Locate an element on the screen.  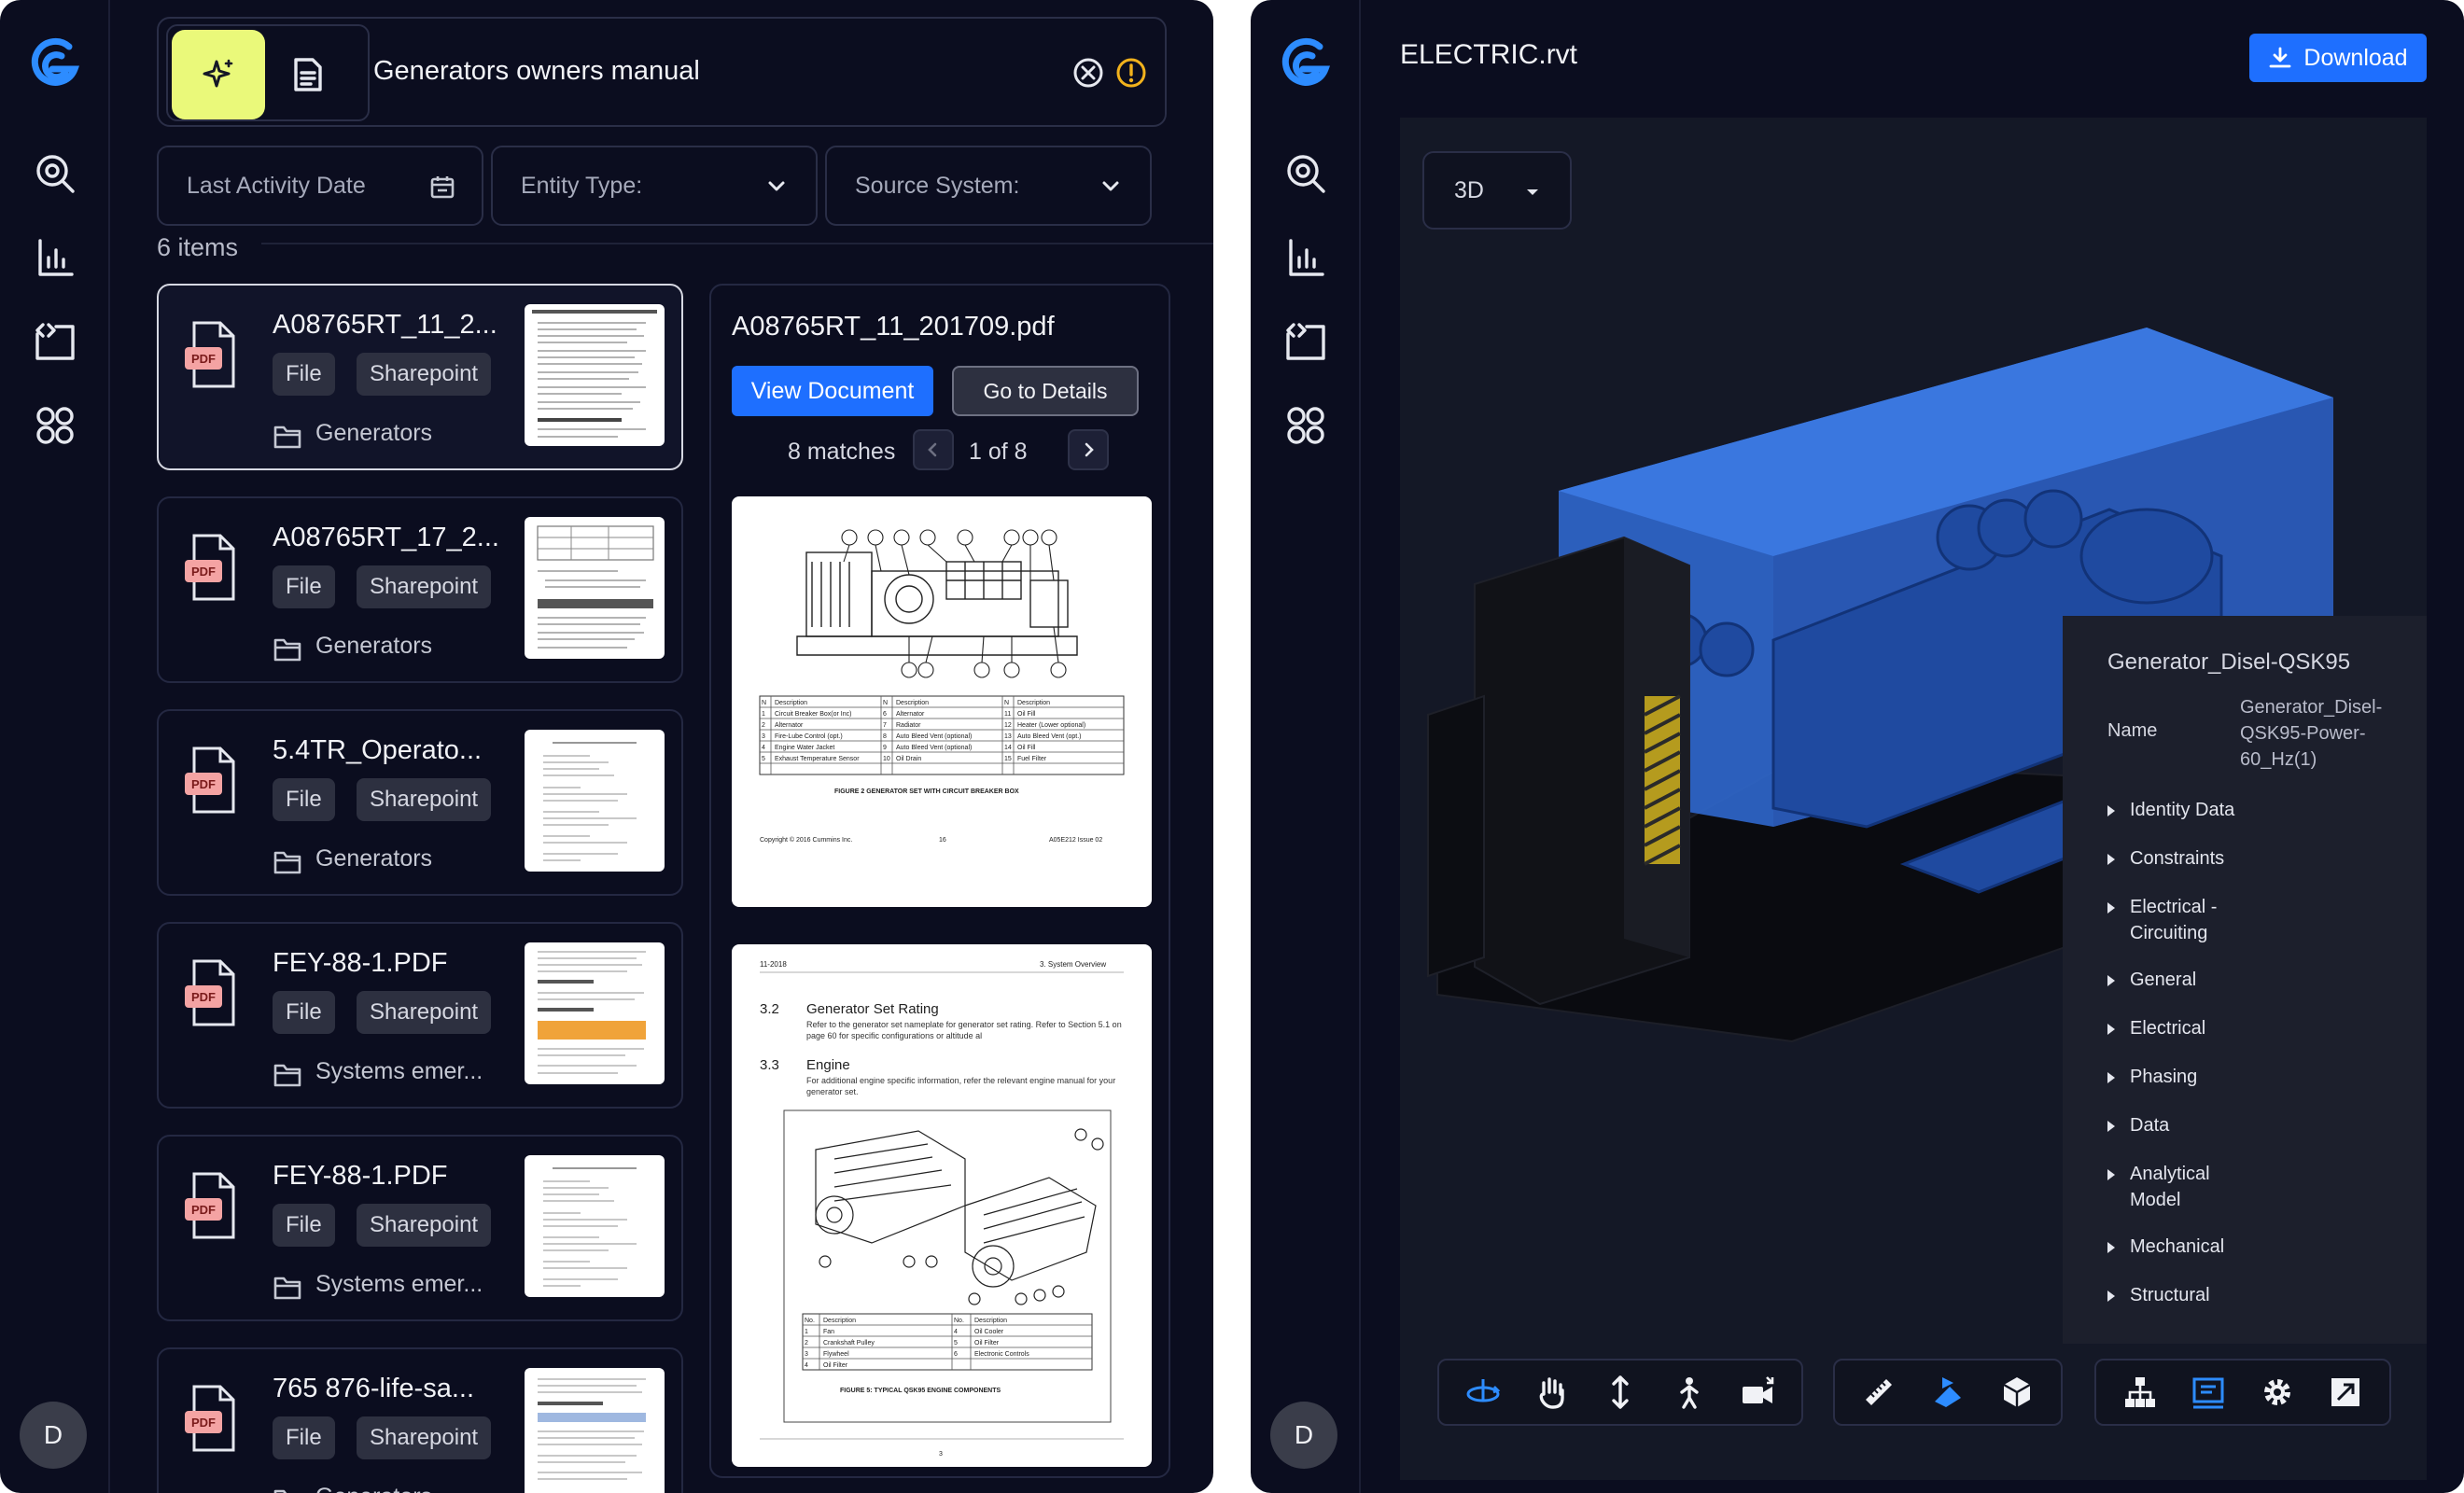
result-title: FEY-88-1.PDF is located at coordinates (360, 1176).